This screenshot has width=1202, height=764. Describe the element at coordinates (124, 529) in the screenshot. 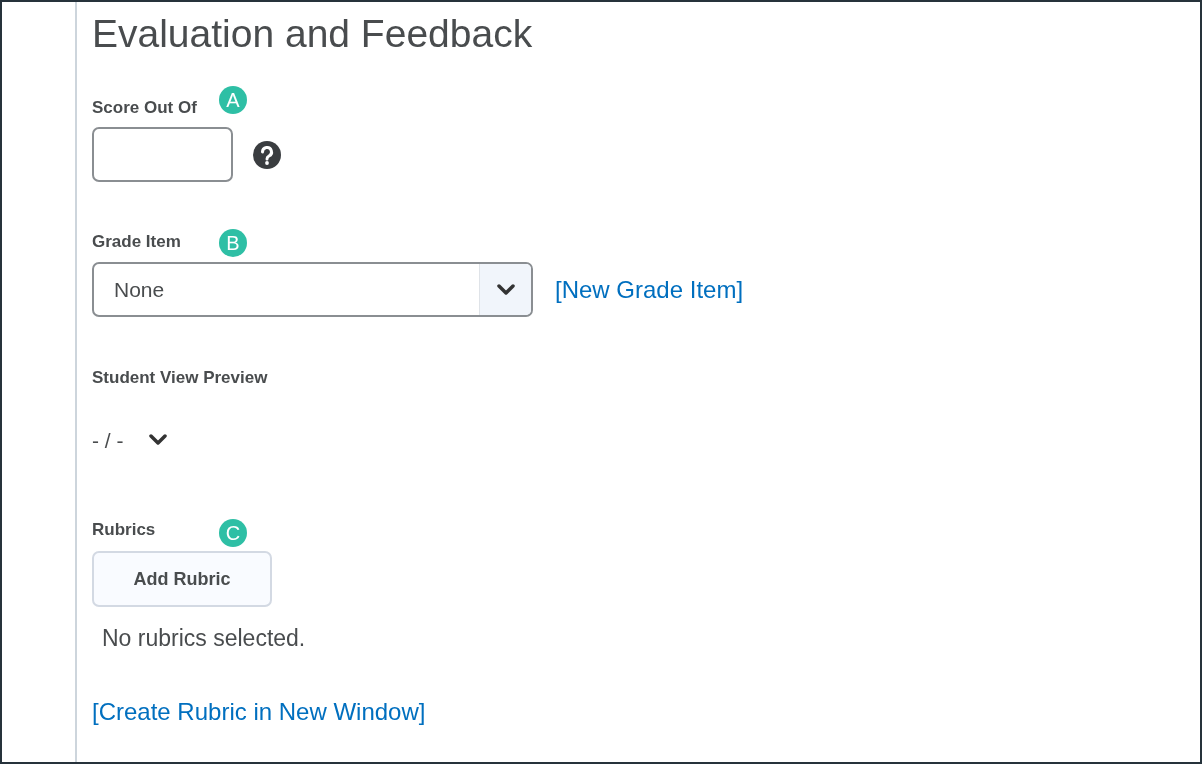

I see `field-label: Rubrics` at that location.